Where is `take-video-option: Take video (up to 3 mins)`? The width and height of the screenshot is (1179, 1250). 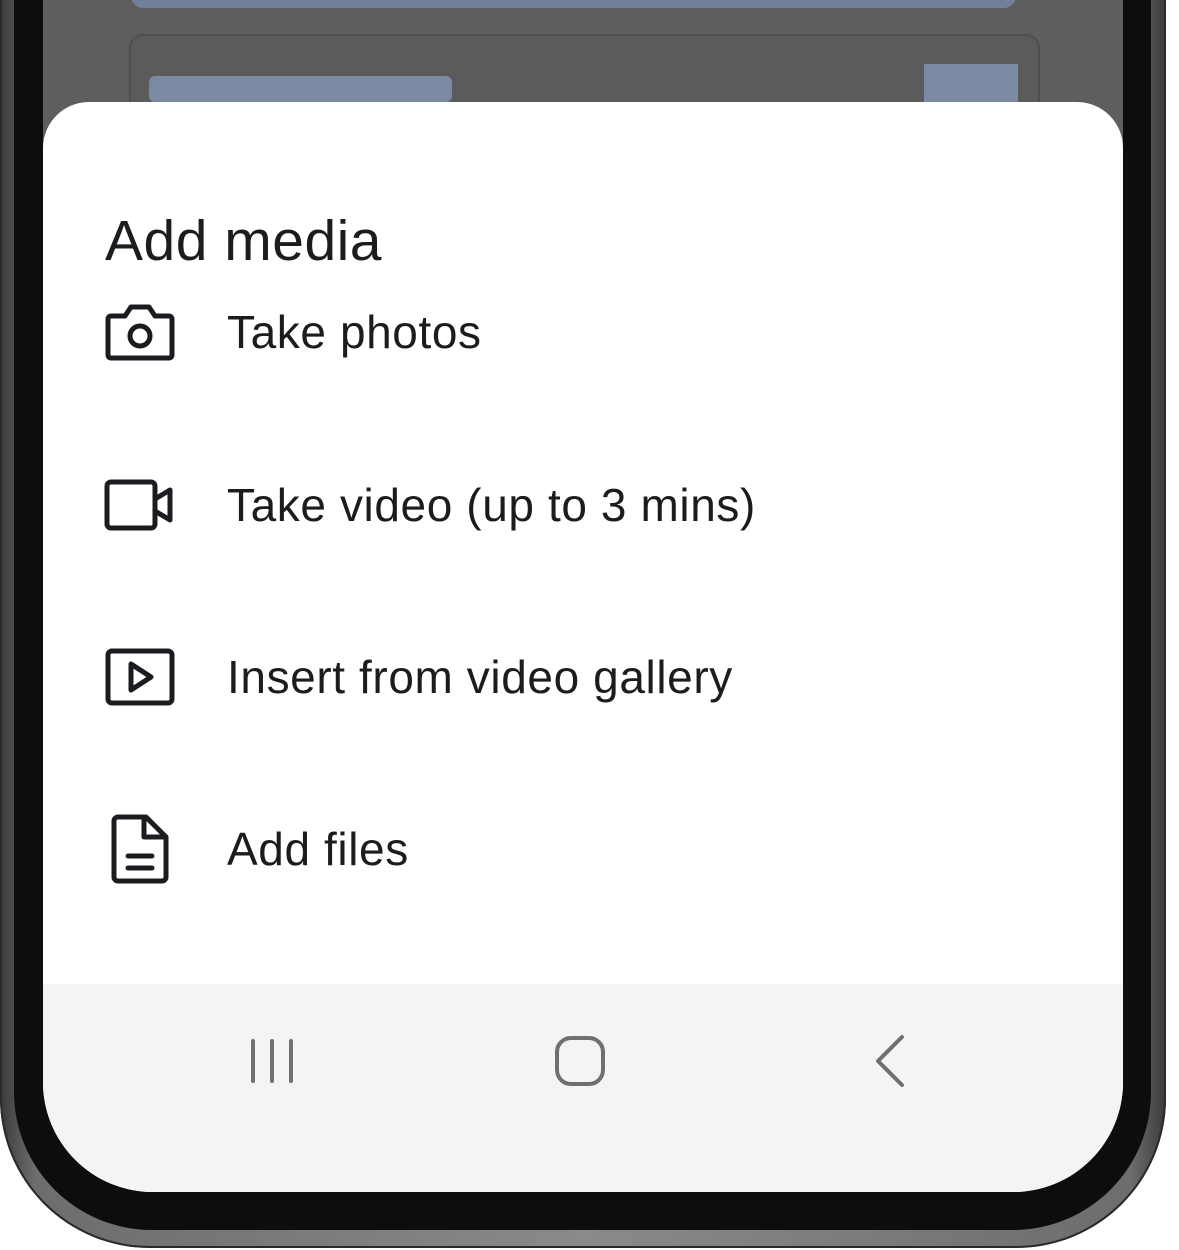 take-video-option: Take video (up to 3 mins) is located at coordinates (583, 505).